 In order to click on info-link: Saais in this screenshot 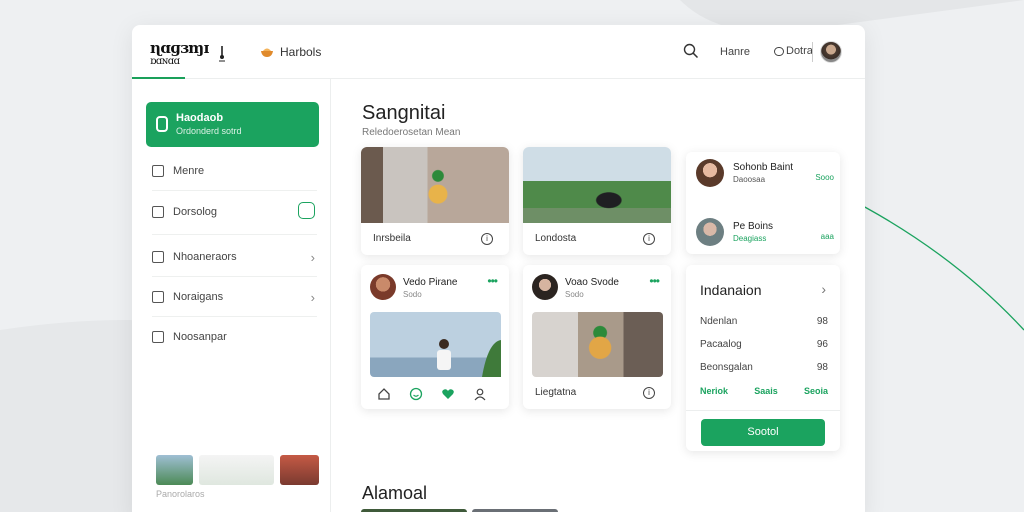, I will do `click(766, 391)`.